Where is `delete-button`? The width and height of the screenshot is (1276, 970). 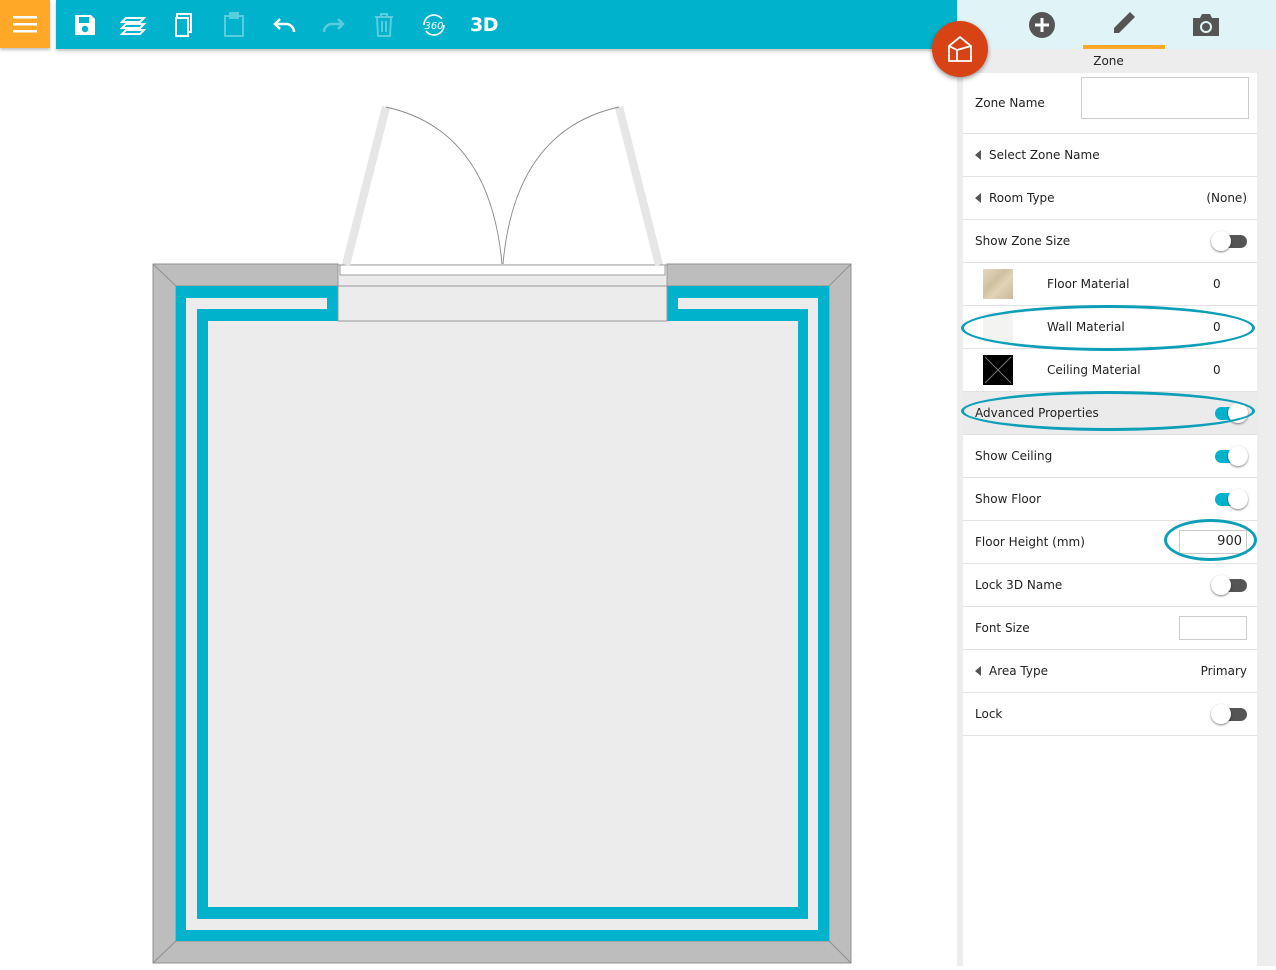 delete-button is located at coordinates (384, 25).